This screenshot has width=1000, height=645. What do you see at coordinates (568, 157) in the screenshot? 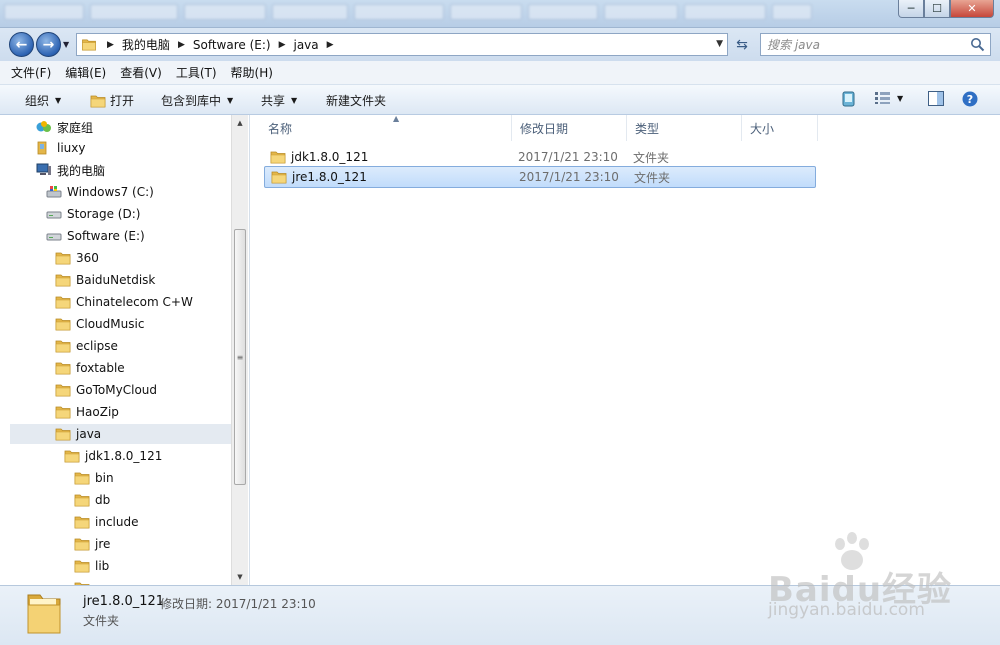
I see `file-date: 2017/1/21 23:10` at bounding box center [568, 157].